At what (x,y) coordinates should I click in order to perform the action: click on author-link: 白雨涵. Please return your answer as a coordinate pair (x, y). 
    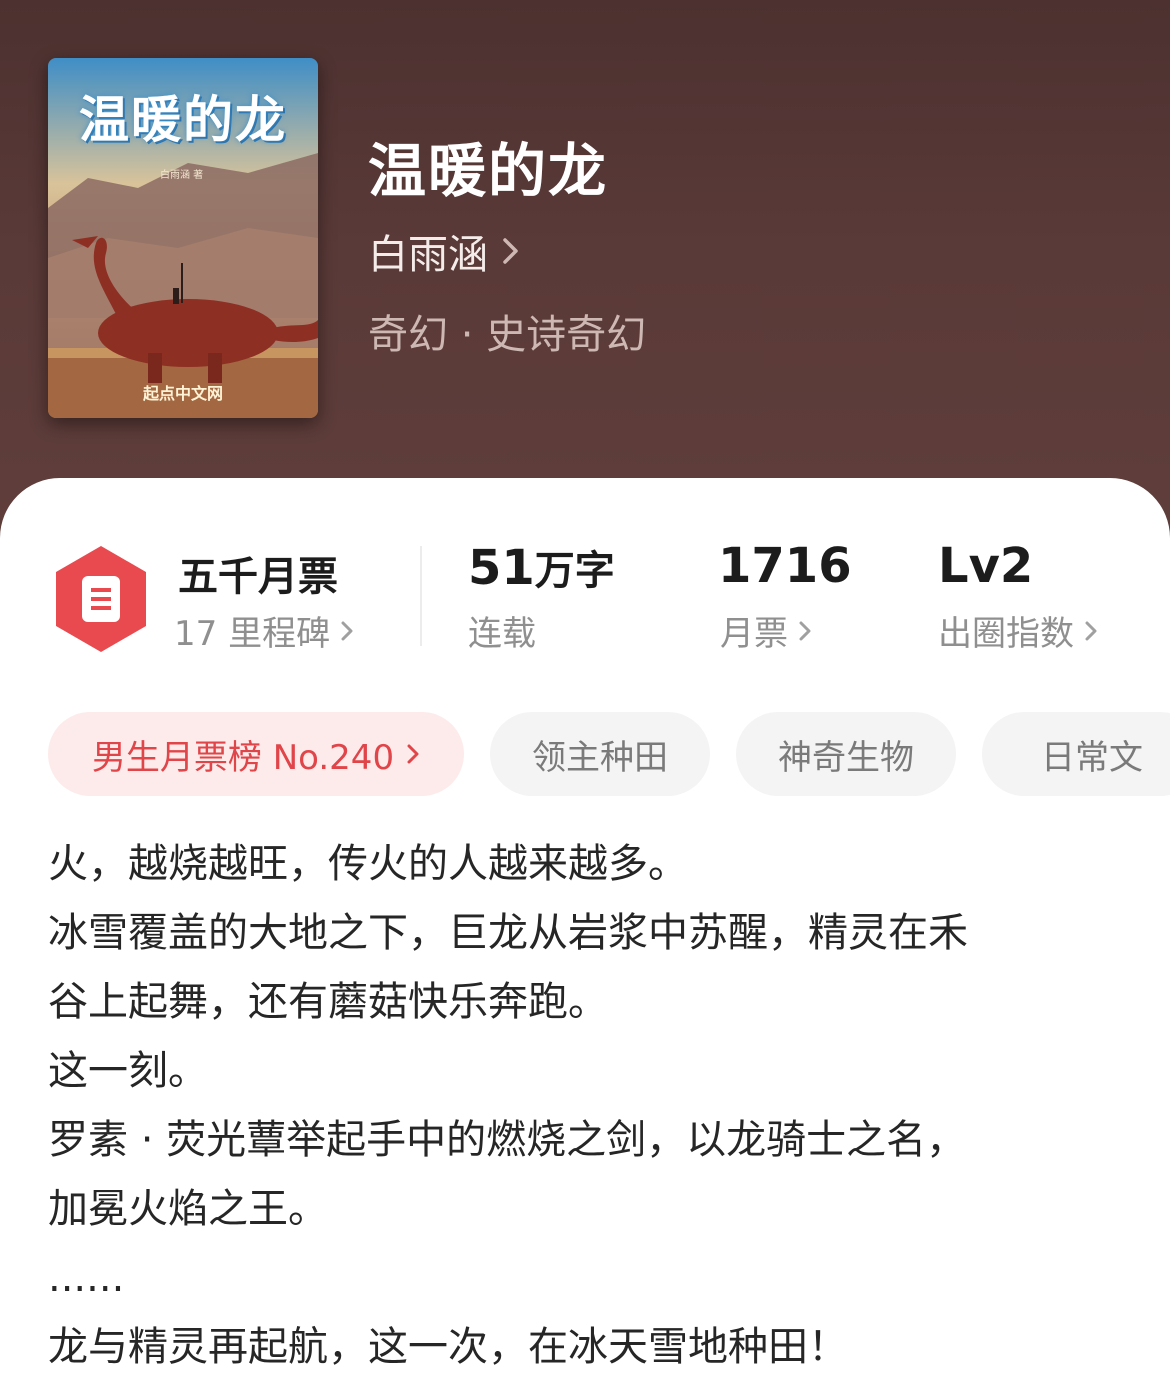
    Looking at the image, I should click on (444, 251).